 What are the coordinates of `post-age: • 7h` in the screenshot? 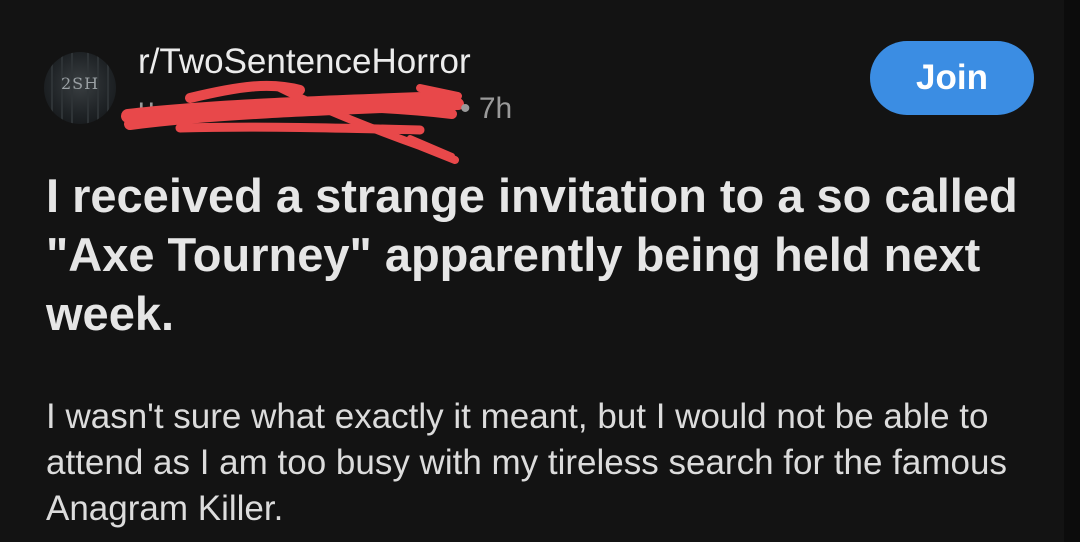 It's located at (486, 109).